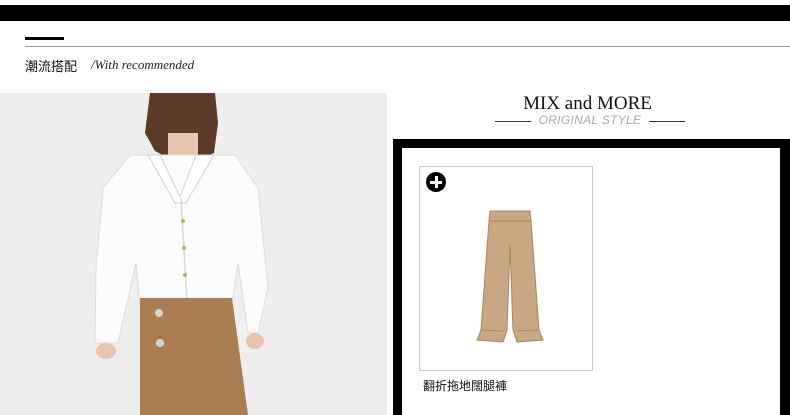 The width and height of the screenshot is (790, 415). Describe the element at coordinates (395, 13) in the screenshot. I see `top-banner-bar` at that location.